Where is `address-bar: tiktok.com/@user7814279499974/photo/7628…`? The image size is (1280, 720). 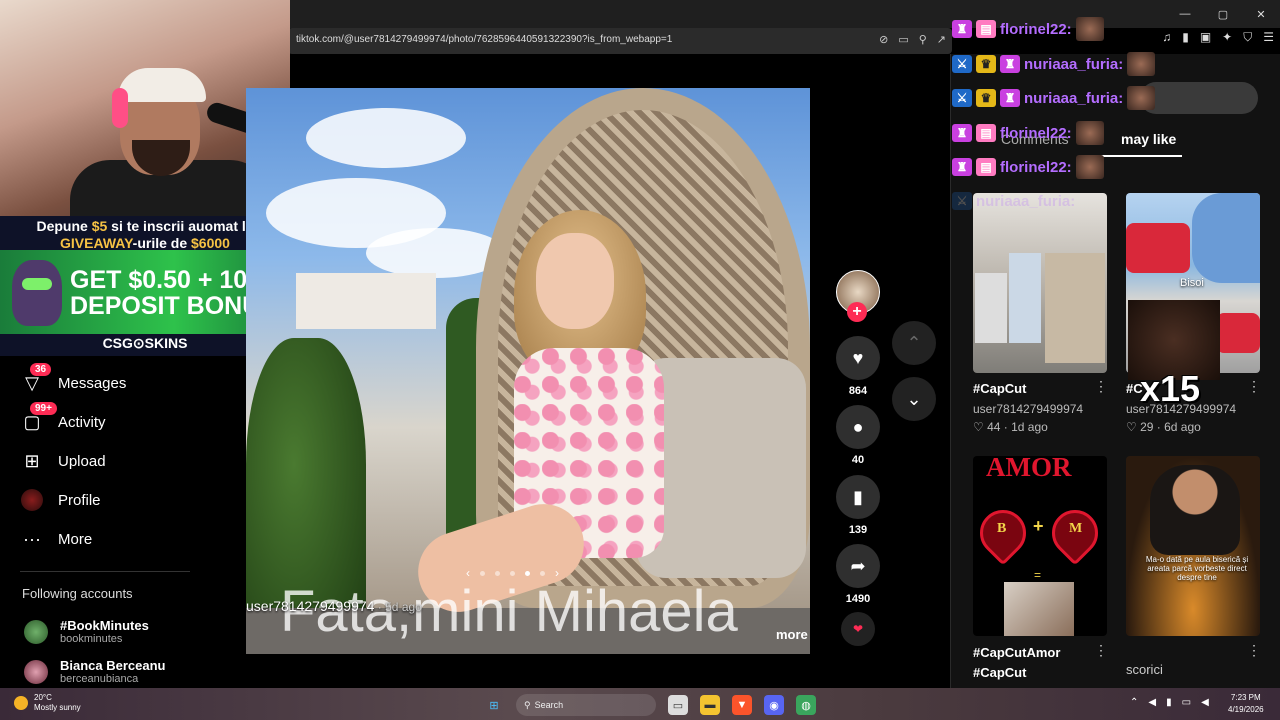 address-bar: tiktok.com/@user7814279499974/photo/7628… is located at coordinates (620, 41).